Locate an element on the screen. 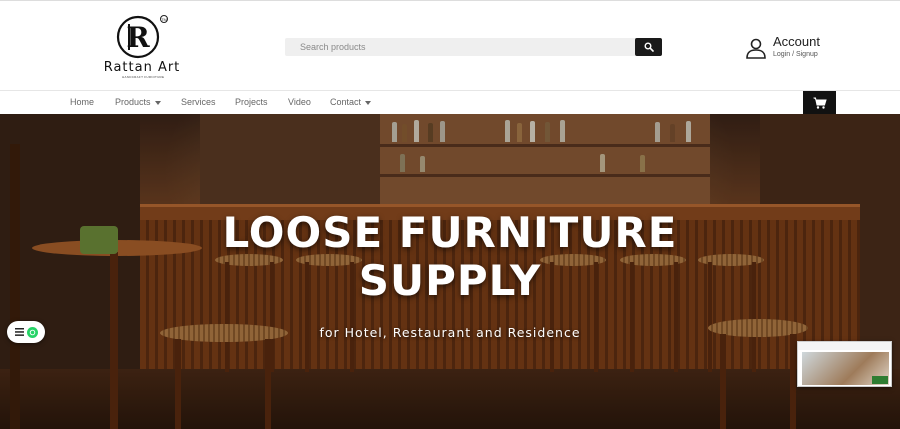  nav-item-video: Video is located at coordinates (299, 102).